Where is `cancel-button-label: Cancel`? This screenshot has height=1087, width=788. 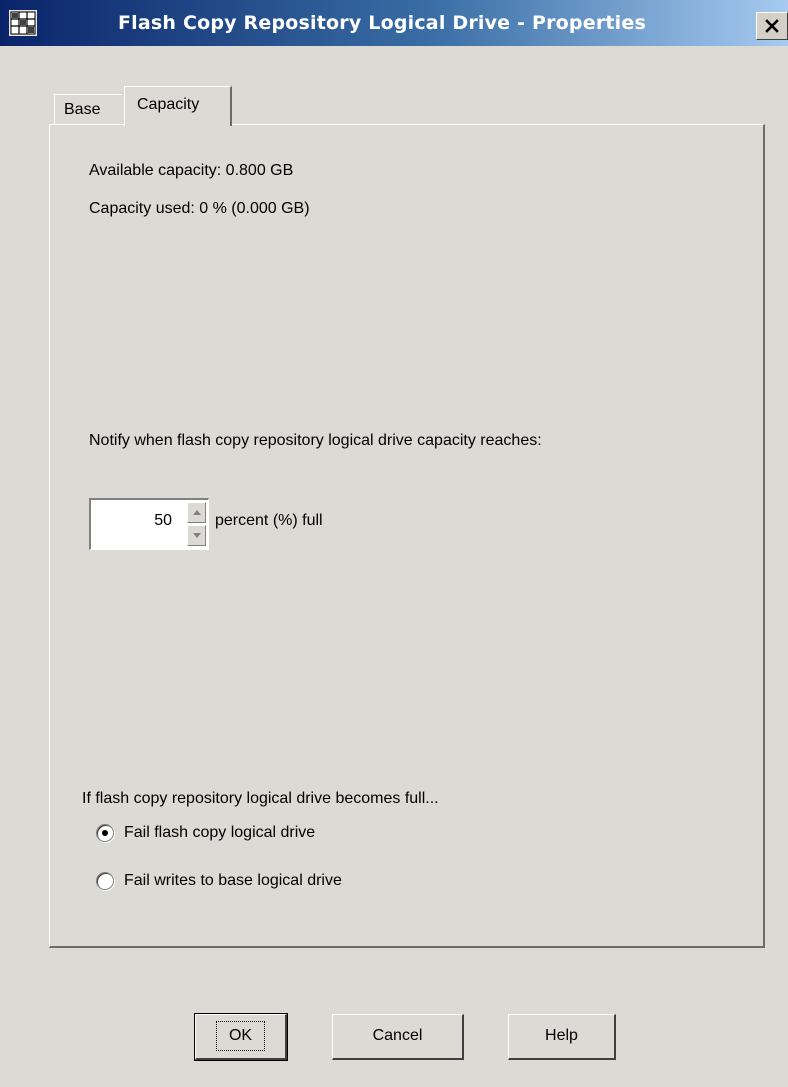 cancel-button-label: Cancel is located at coordinates (397, 1035).